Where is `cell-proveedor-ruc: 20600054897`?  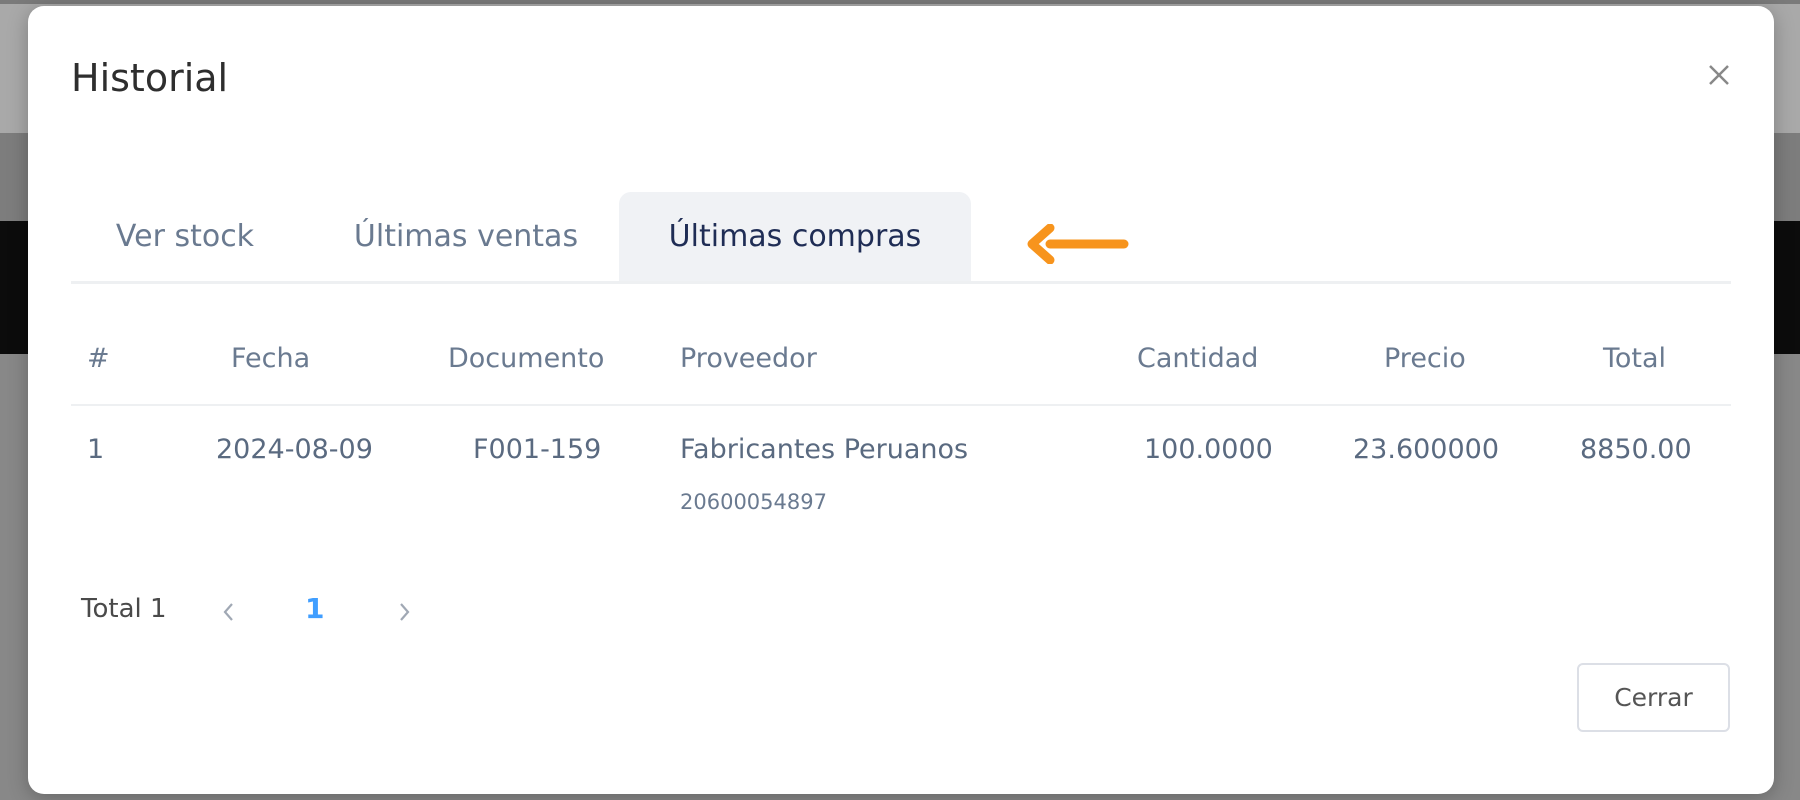 cell-proveedor-ruc: 20600054897 is located at coordinates (753, 502).